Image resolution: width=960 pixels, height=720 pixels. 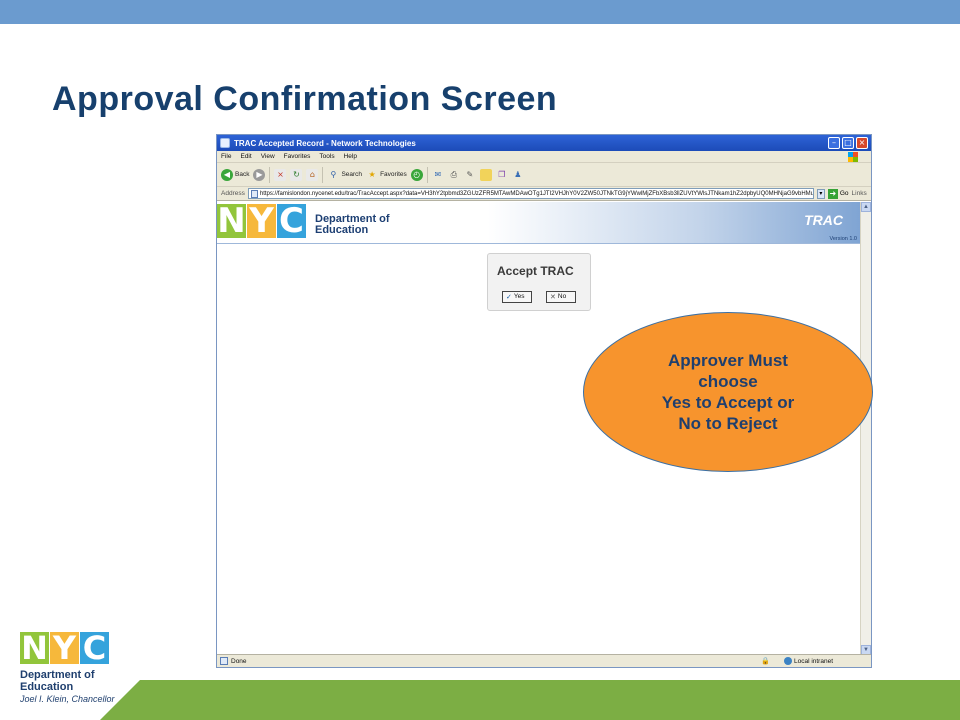 What do you see at coordinates (544, 660) in the screenshot?
I see `status-bar: Done 🔒 Local intranet` at bounding box center [544, 660].